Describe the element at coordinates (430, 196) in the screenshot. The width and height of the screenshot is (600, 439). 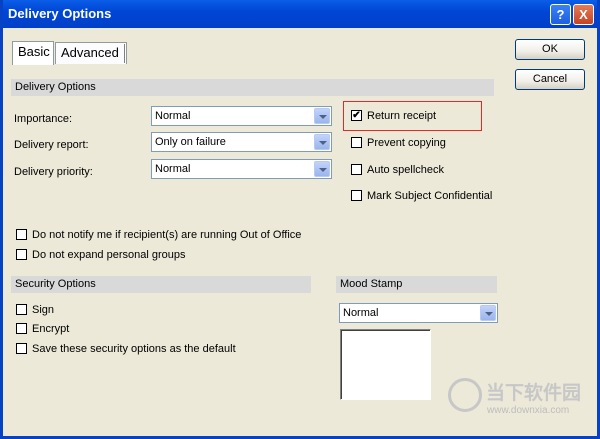
I see `mark-confidential-label: Mark Subject Confidential` at that location.